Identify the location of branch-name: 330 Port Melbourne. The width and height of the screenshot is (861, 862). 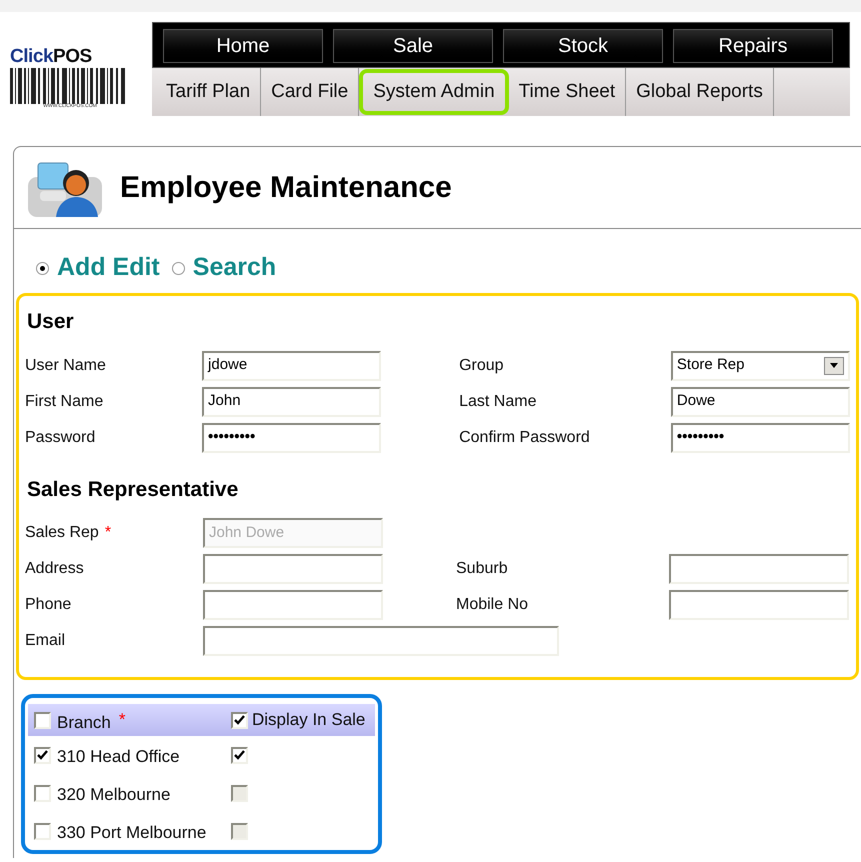
(131, 833).